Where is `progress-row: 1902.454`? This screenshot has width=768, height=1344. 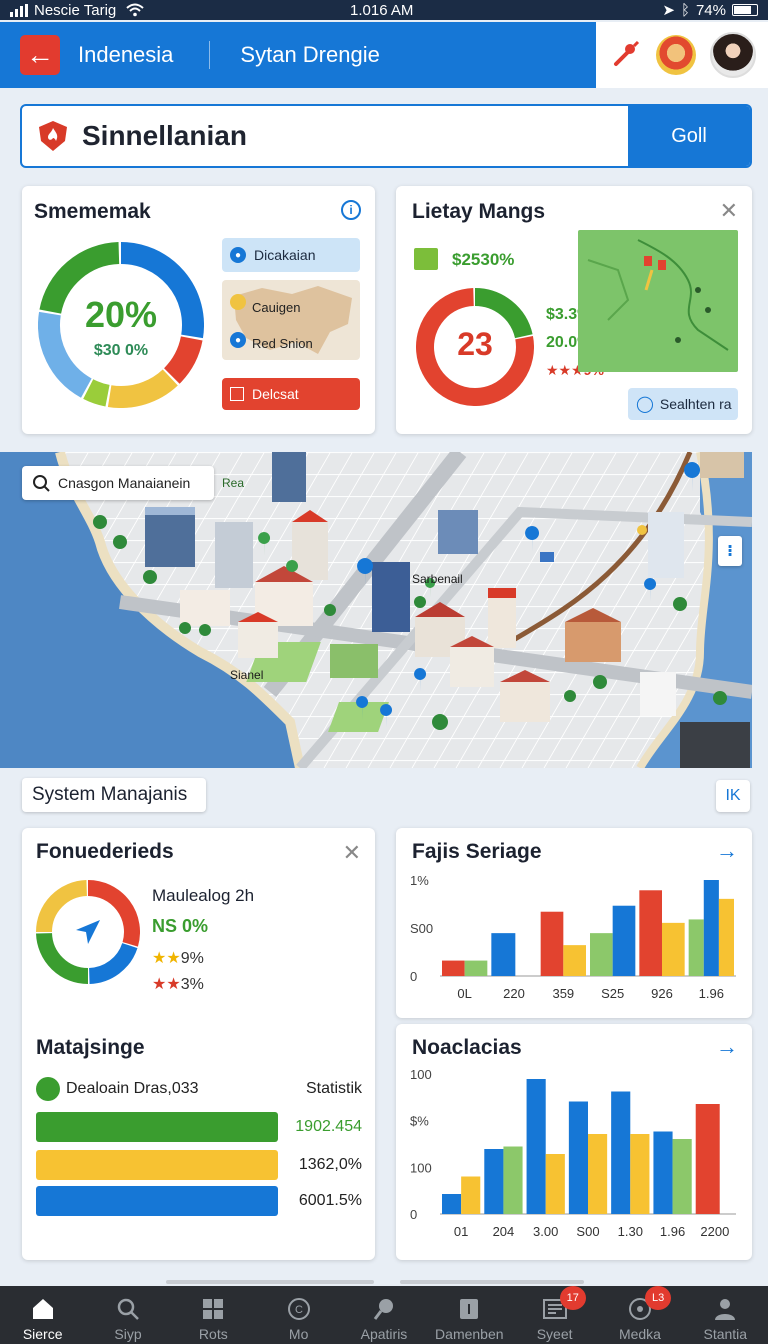 progress-row: 1902.454 is located at coordinates (199, 1127).